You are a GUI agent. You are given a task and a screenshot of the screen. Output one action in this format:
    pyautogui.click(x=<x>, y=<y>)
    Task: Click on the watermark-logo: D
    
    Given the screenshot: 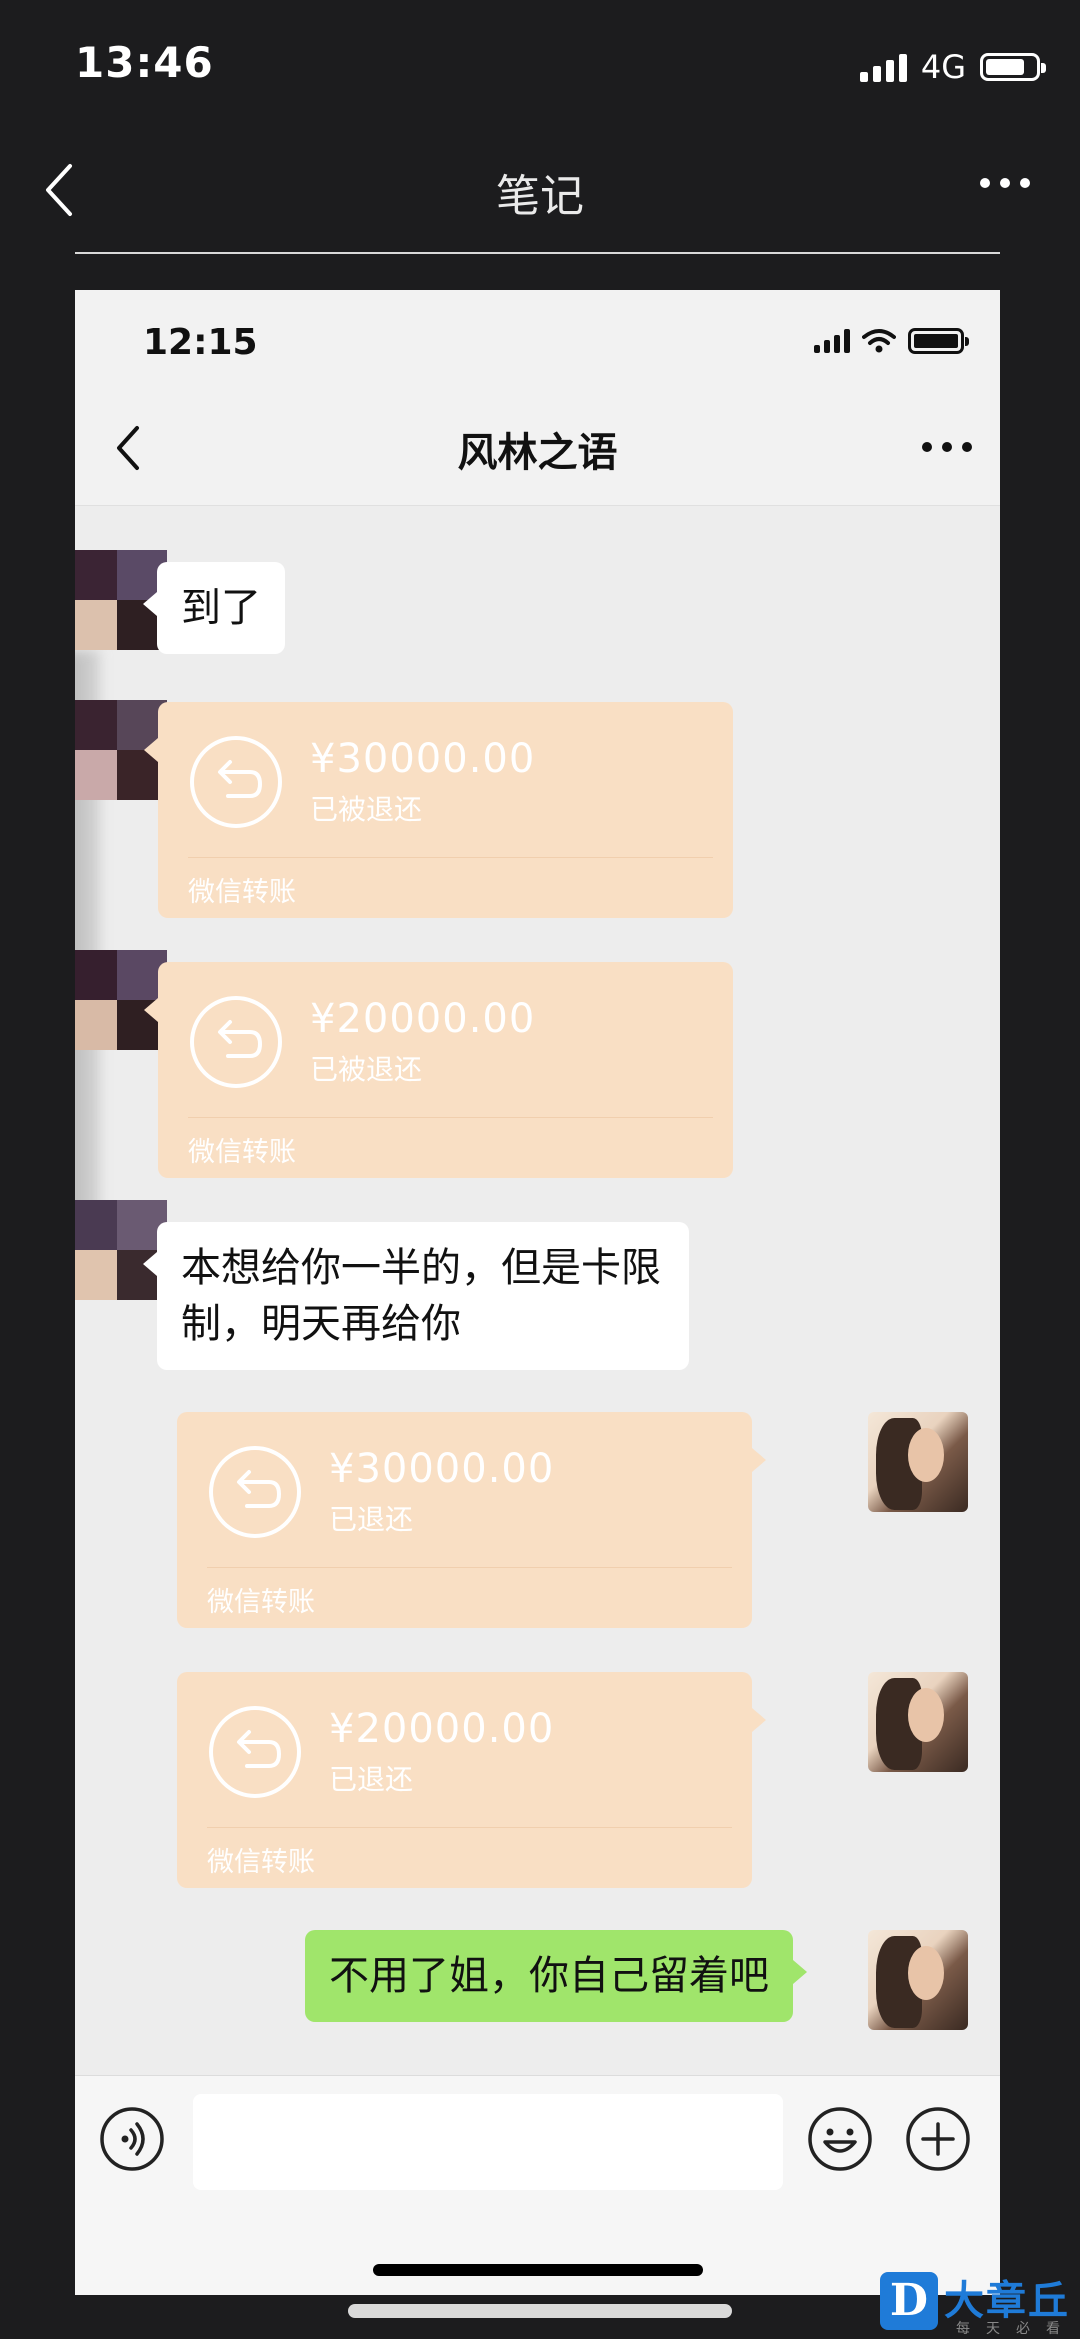 What is the action you would take?
    pyautogui.click(x=909, y=2301)
    